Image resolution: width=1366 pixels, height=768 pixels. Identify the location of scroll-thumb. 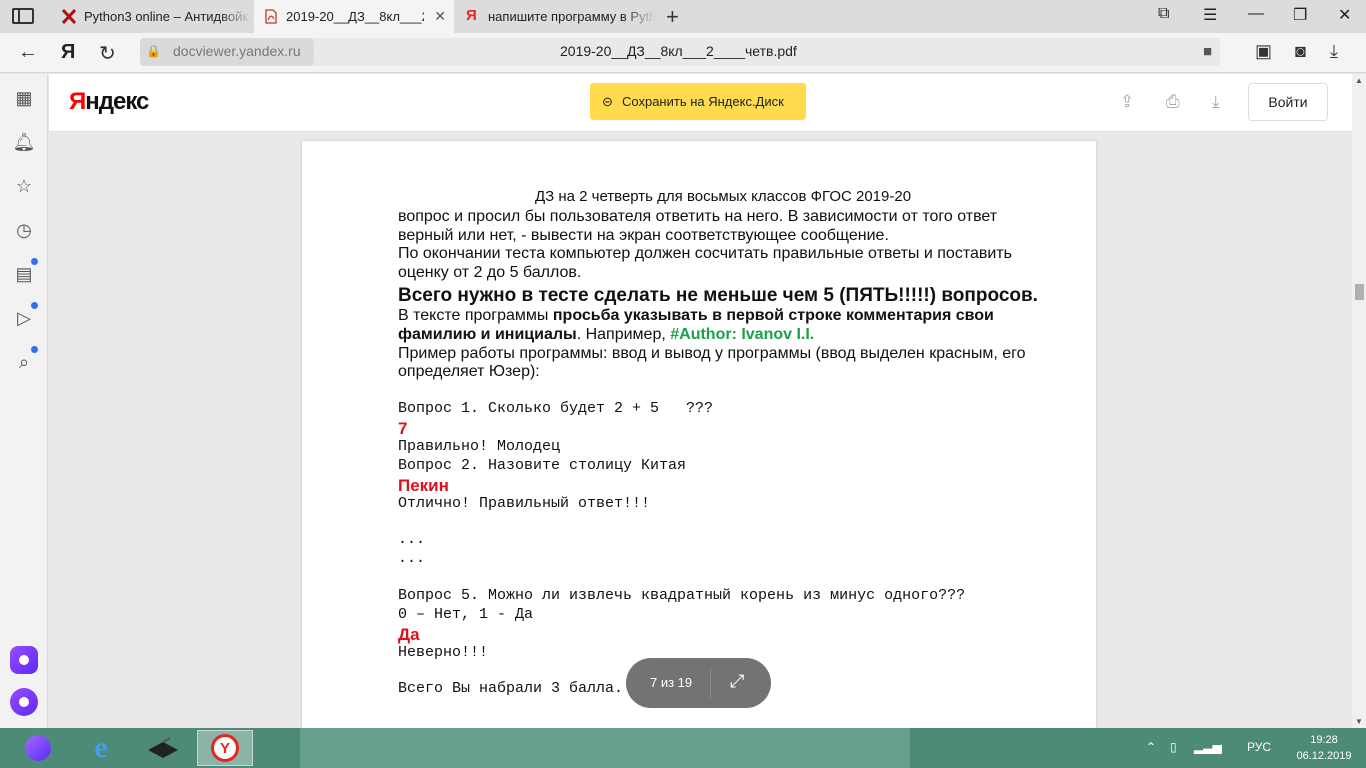
(1359, 292).